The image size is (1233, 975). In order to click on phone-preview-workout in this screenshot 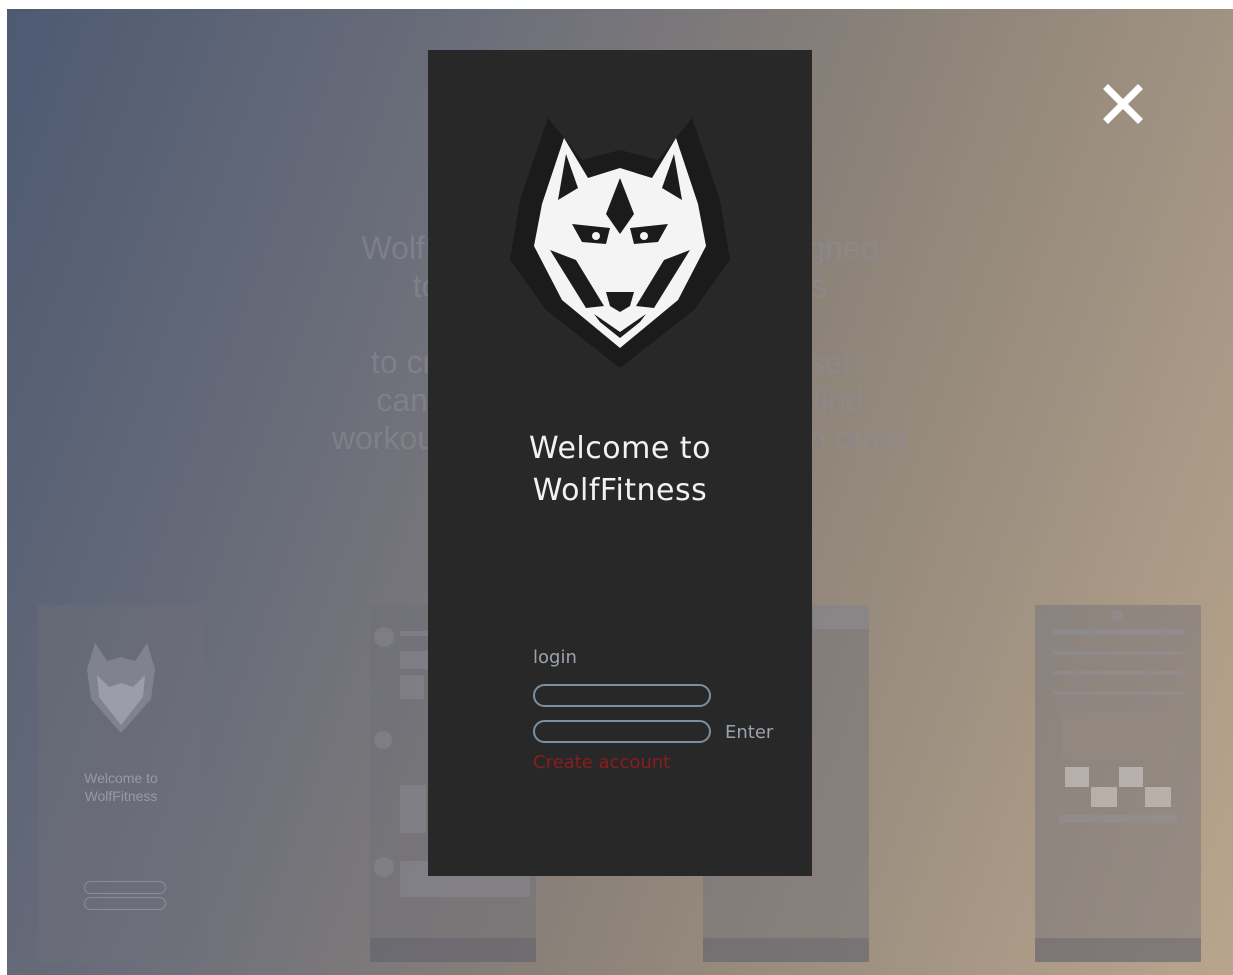, I will do `click(1118, 783)`.